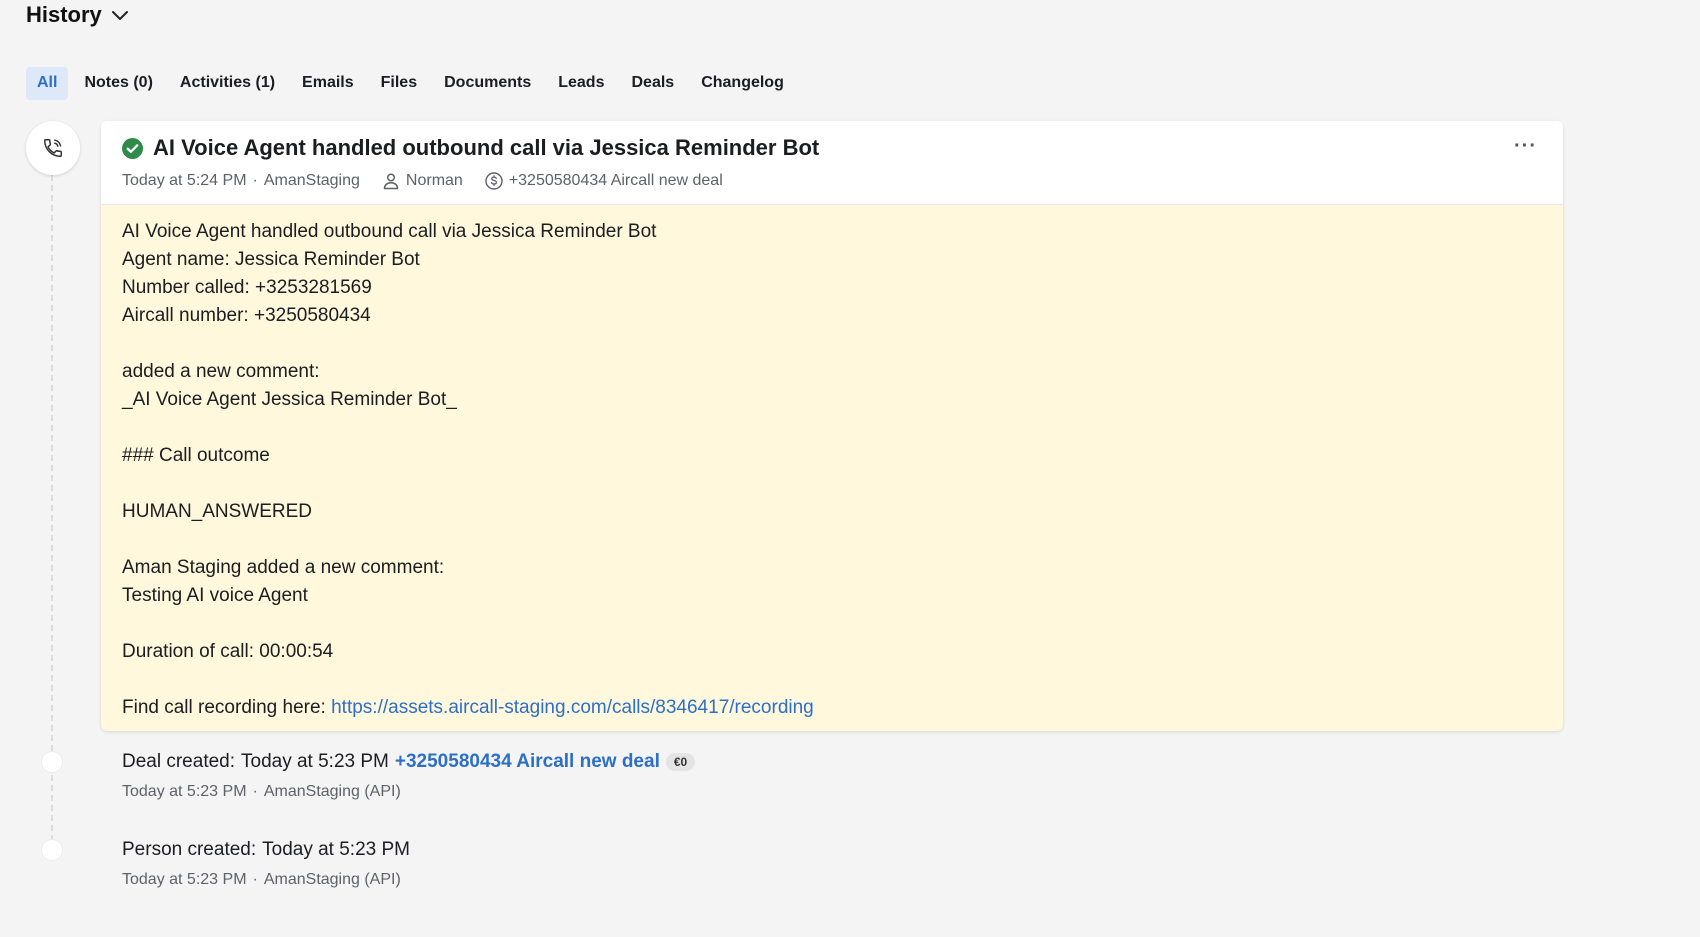  Describe the element at coordinates (227, 707) in the screenshot. I see `recording-prefix: Find call recording here:` at that location.